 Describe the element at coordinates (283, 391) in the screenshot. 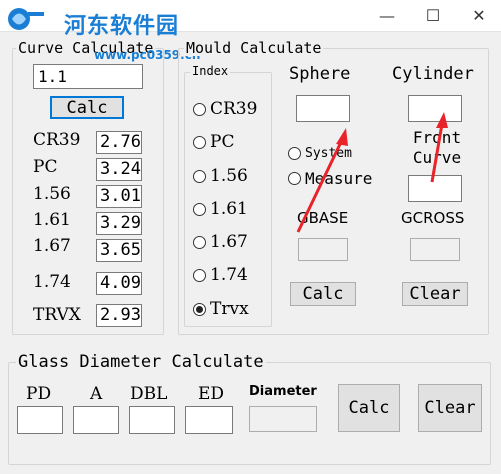

I see `diameter-label: Diameter` at that location.